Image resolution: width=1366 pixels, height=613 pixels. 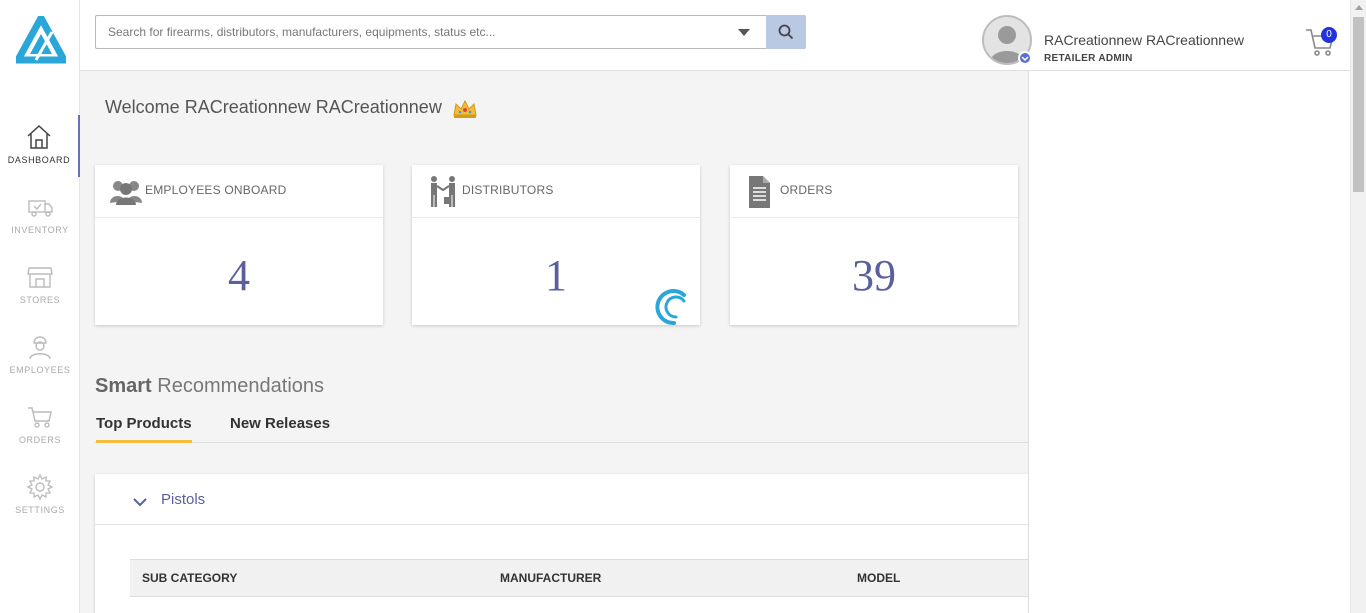 I want to click on sidebar-item-label: DASHBOARD, so click(x=39, y=160).